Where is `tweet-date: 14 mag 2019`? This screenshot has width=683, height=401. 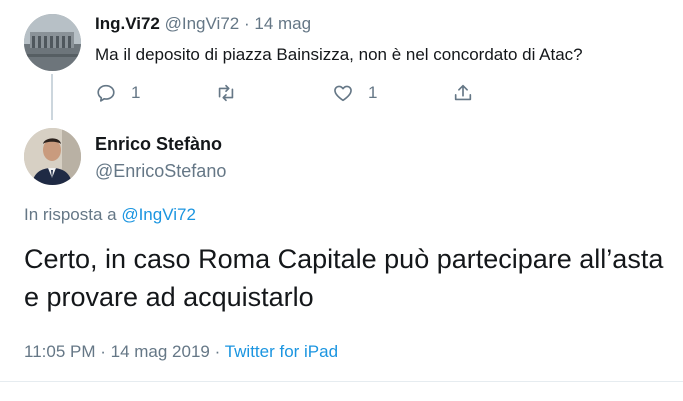
tweet-date: 14 mag 2019 is located at coordinates (160, 351).